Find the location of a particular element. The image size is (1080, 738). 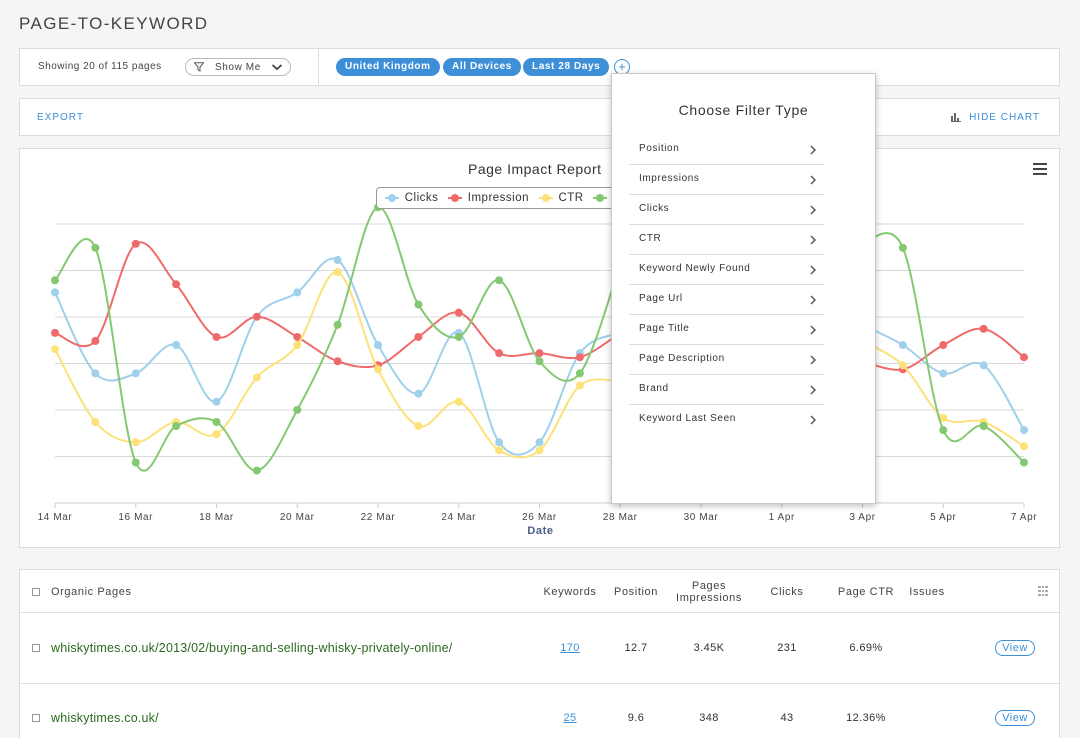

keywords-link: 25 is located at coordinates (569, 718).